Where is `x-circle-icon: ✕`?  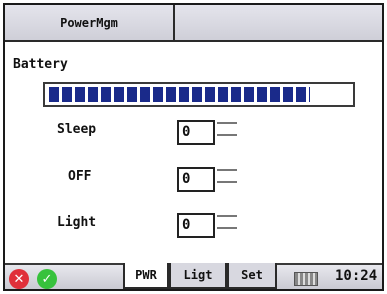 x-circle-icon: ✕ is located at coordinates (19, 279).